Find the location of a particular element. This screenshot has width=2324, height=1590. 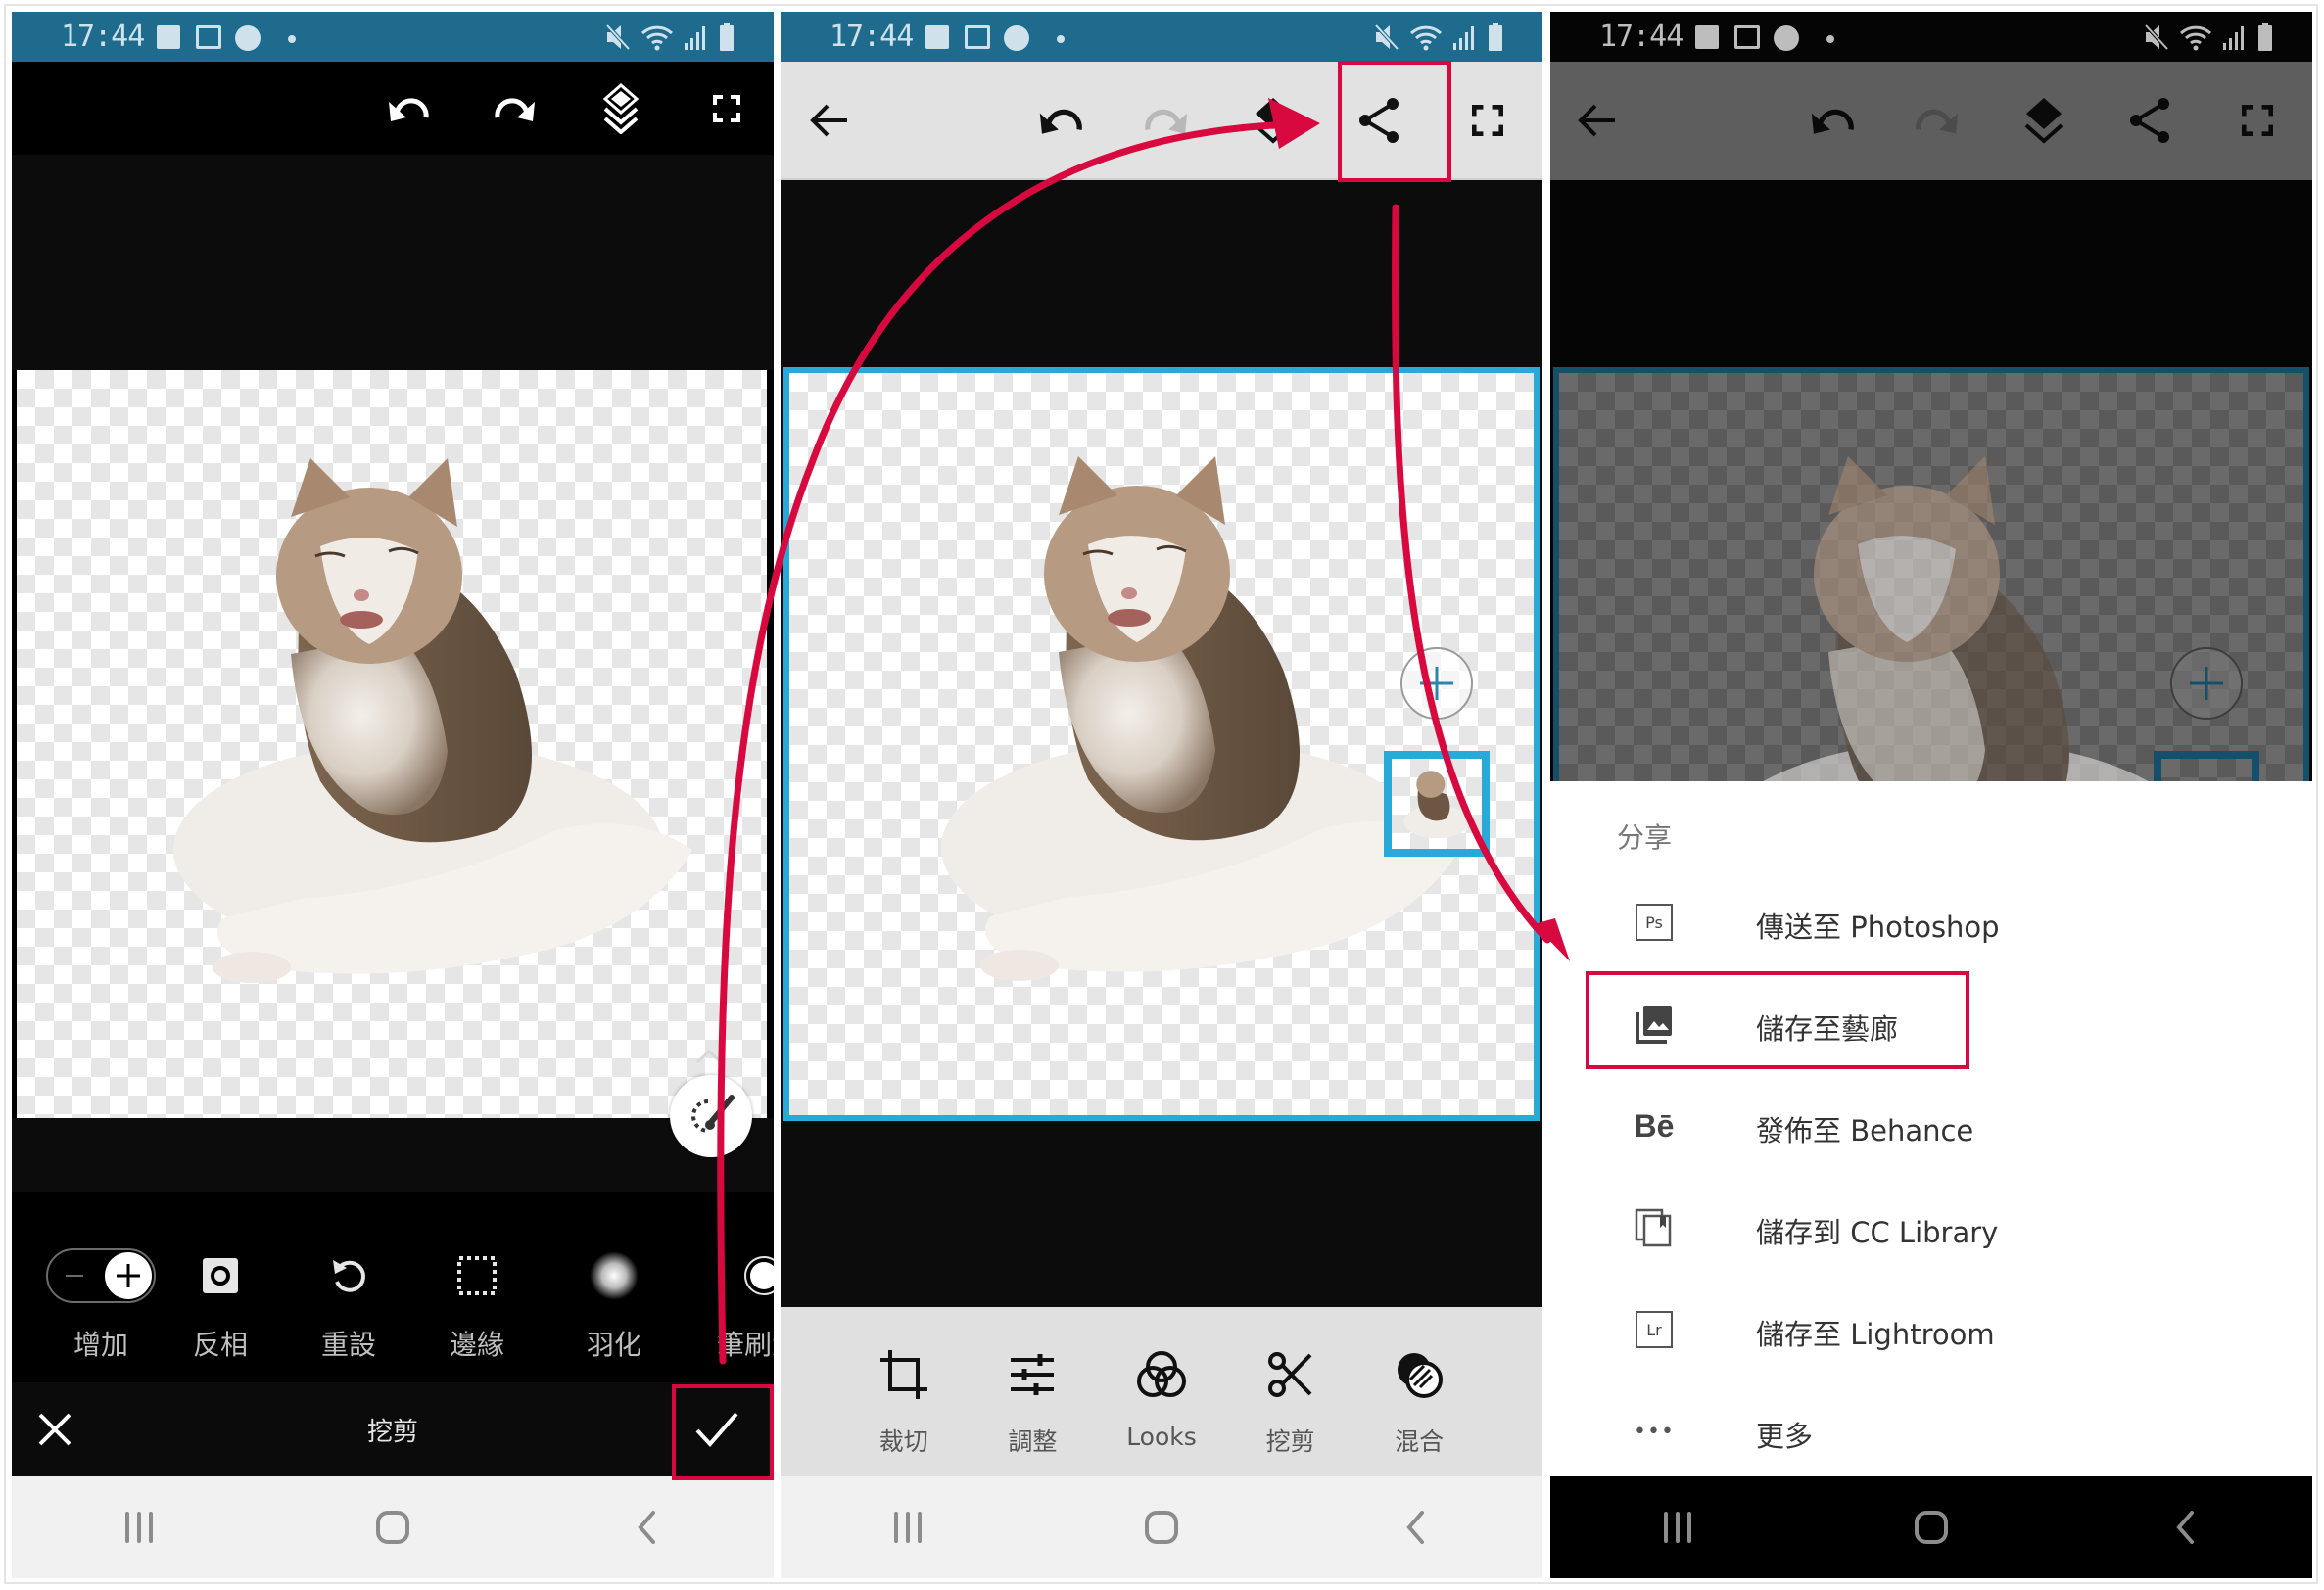

system-nav-bar is located at coordinates (393, 1527).